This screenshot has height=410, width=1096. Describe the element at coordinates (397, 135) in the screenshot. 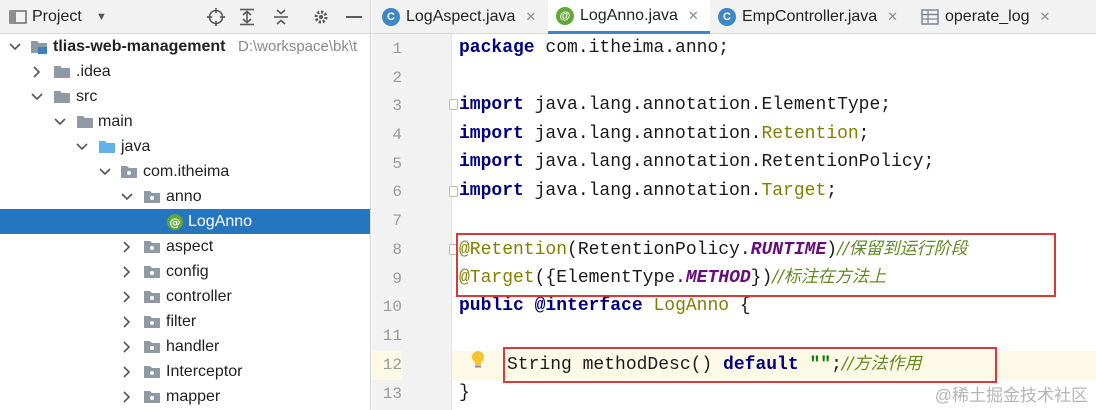

I see `line-number: 4` at that location.